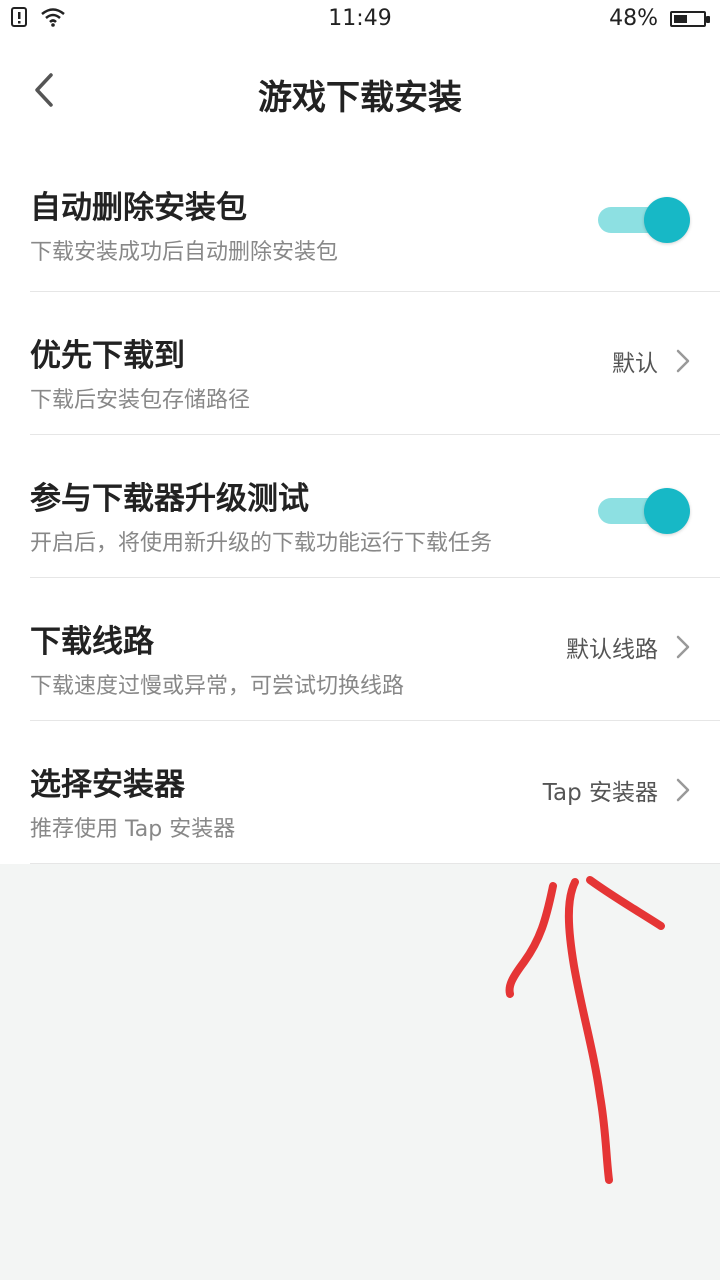 The height and width of the screenshot is (1280, 720). What do you see at coordinates (169, 499) in the screenshot?
I see `setting-title: 参与下载器升级测试` at bounding box center [169, 499].